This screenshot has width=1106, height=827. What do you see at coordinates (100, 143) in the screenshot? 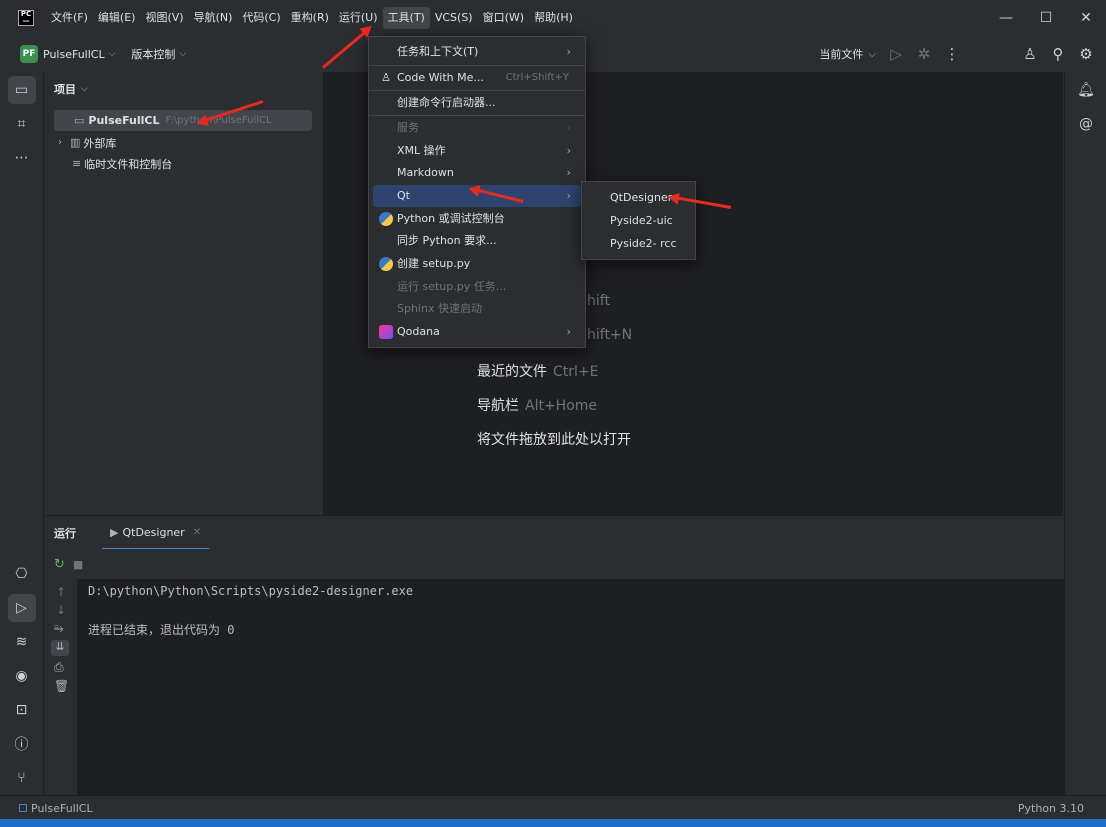
I see `external-libs-label: 外部库` at bounding box center [100, 143].